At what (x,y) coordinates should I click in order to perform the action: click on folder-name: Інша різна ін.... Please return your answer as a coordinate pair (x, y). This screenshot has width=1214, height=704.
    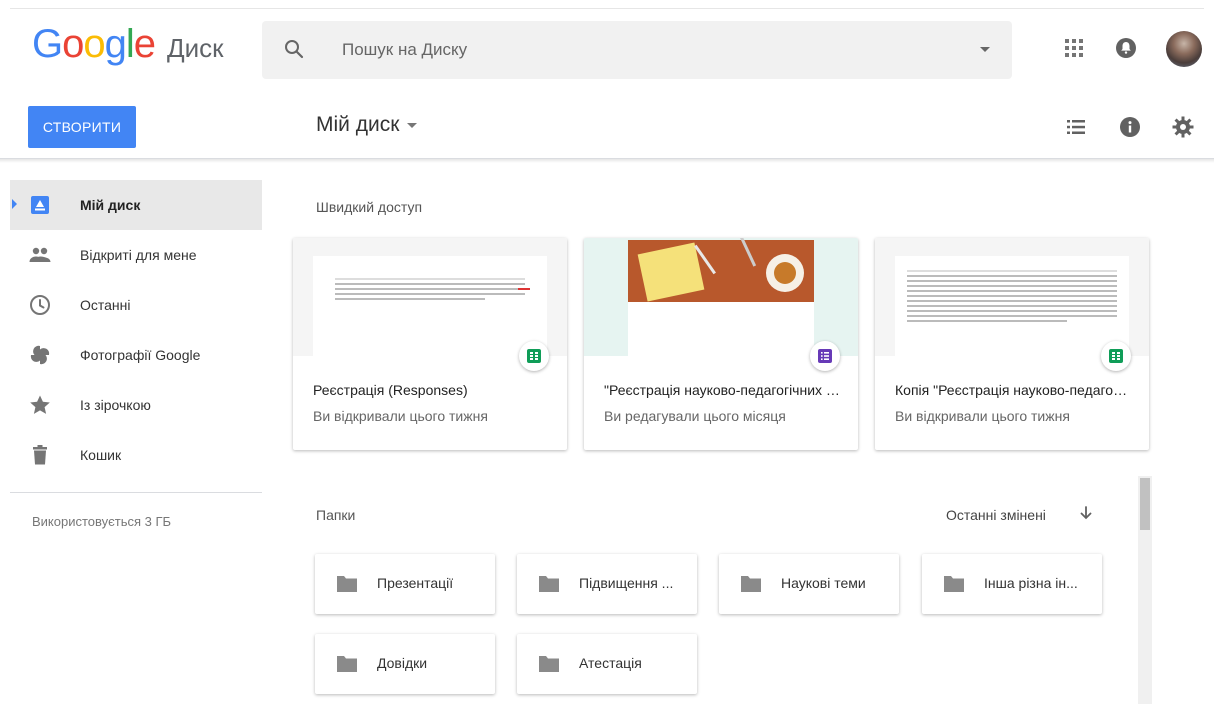
    Looking at the image, I should click on (1031, 583).